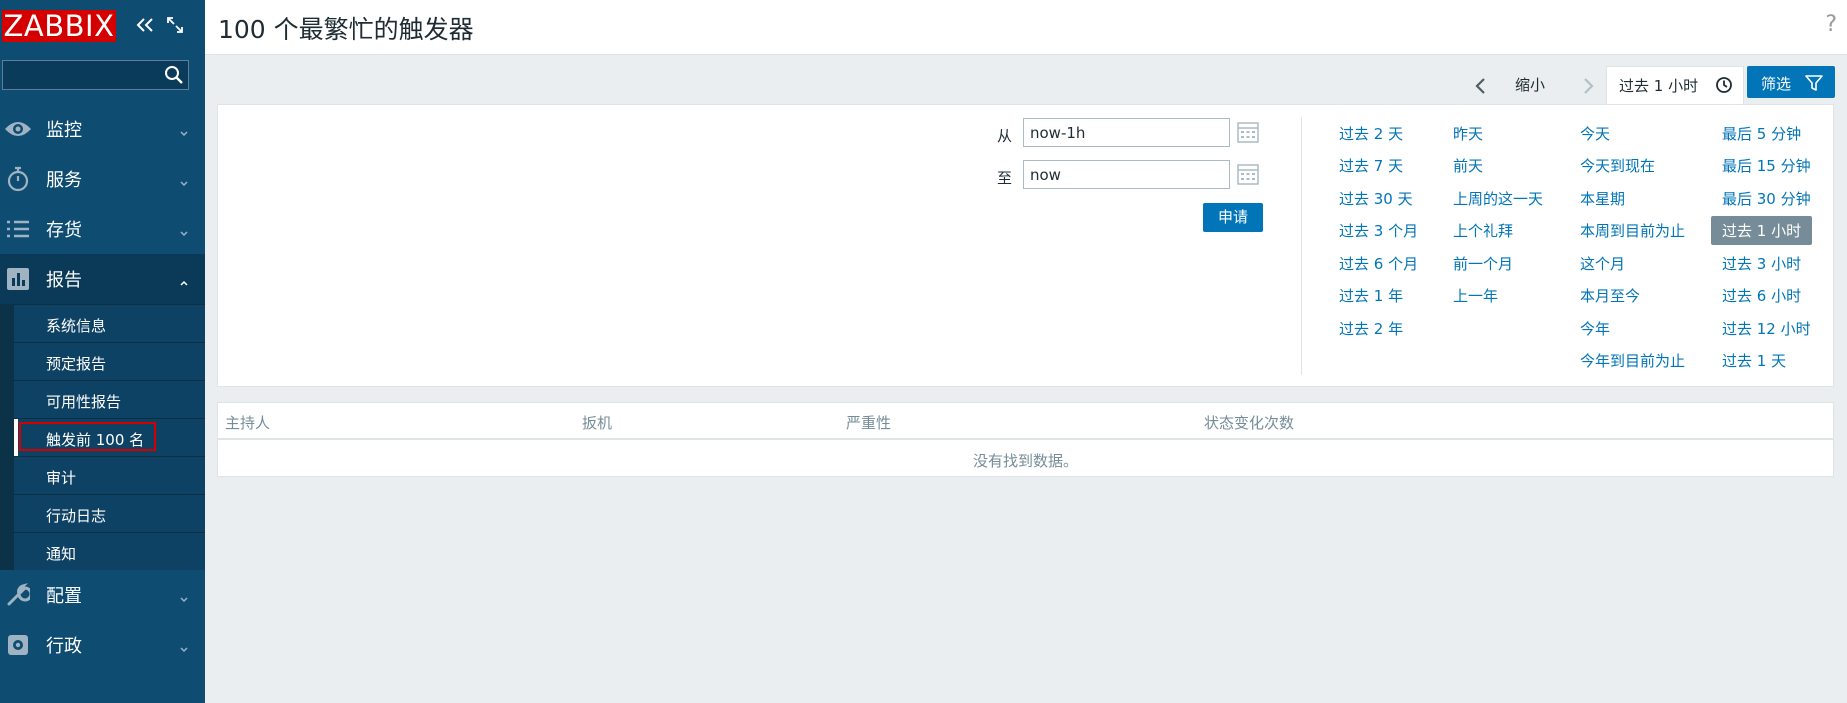  What do you see at coordinates (1632, 360) in the screenshot?
I see `quick-range-link: 今年到目前为止` at bounding box center [1632, 360].